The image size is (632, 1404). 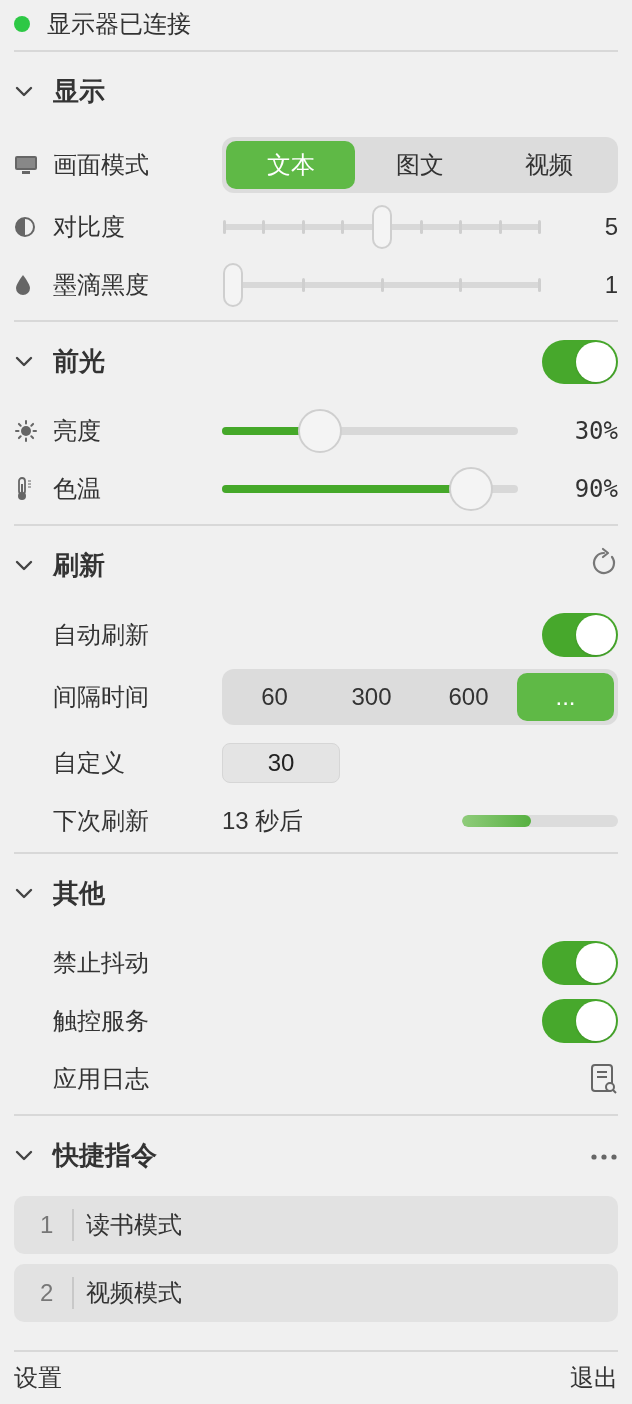 What do you see at coordinates (281, 762) in the screenshot?
I see `input-field: 30` at bounding box center [281, 762].